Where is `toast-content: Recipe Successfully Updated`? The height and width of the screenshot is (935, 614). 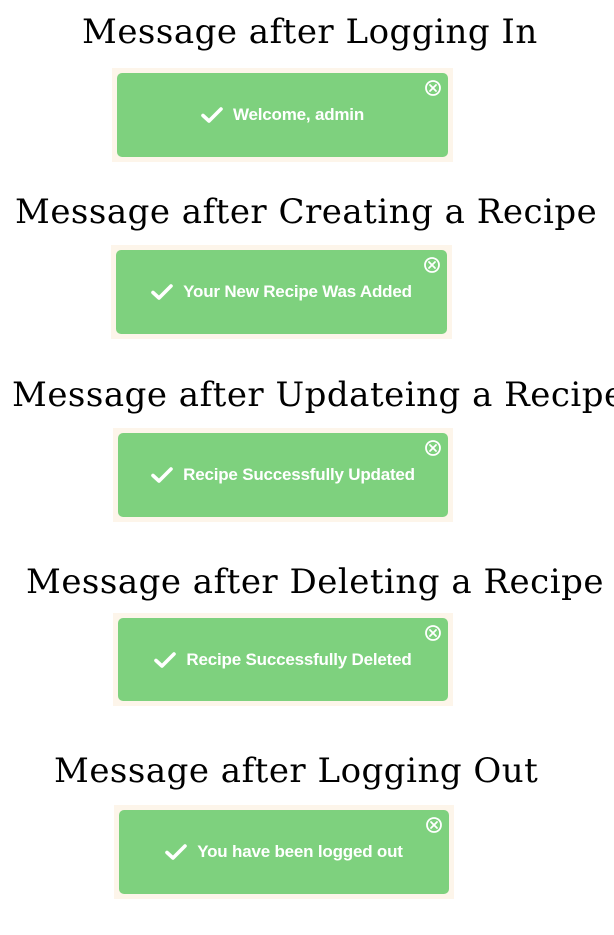 toast-content: Recipe Successfully Updated is located at coordinates (283, 475).